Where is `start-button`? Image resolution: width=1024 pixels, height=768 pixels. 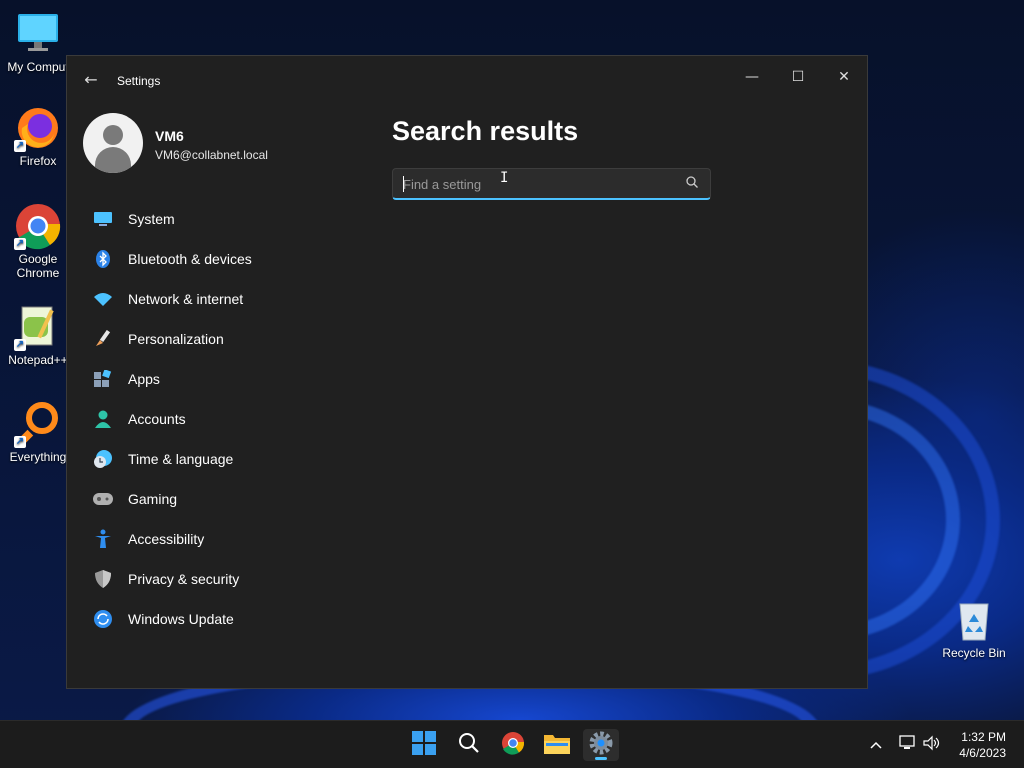 start-button is located at coordinates (424, 745).